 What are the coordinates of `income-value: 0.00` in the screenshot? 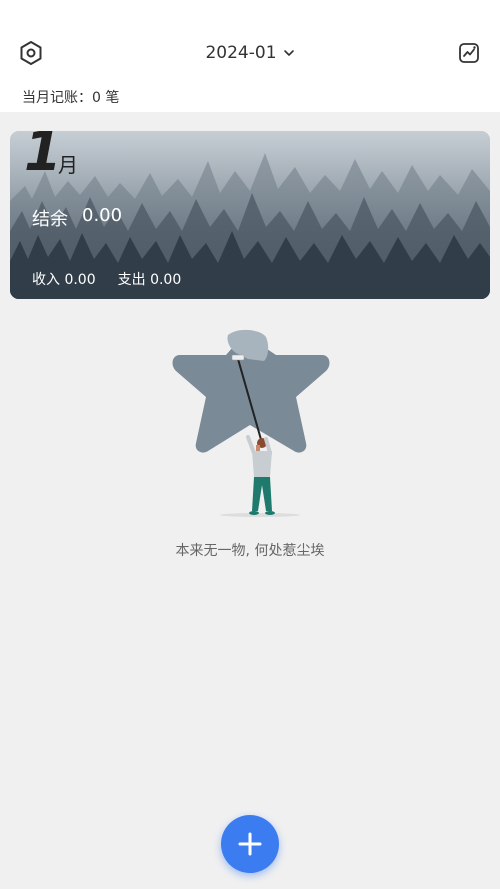 It's located at (80, 280).